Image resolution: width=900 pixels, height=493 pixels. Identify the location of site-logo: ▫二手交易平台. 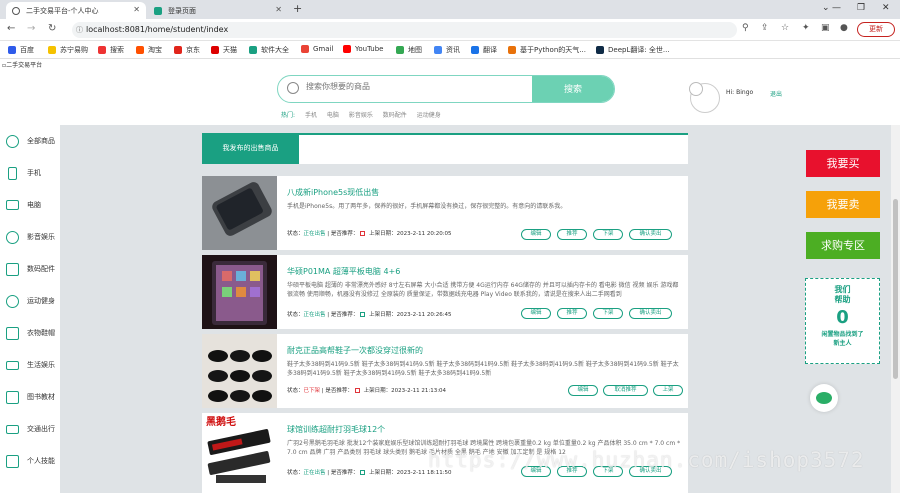
(22, 64).